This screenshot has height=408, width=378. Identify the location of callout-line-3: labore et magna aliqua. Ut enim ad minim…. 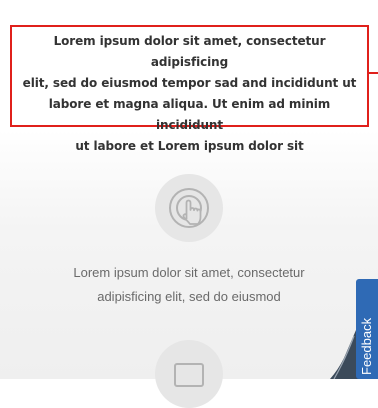
(189, 114).